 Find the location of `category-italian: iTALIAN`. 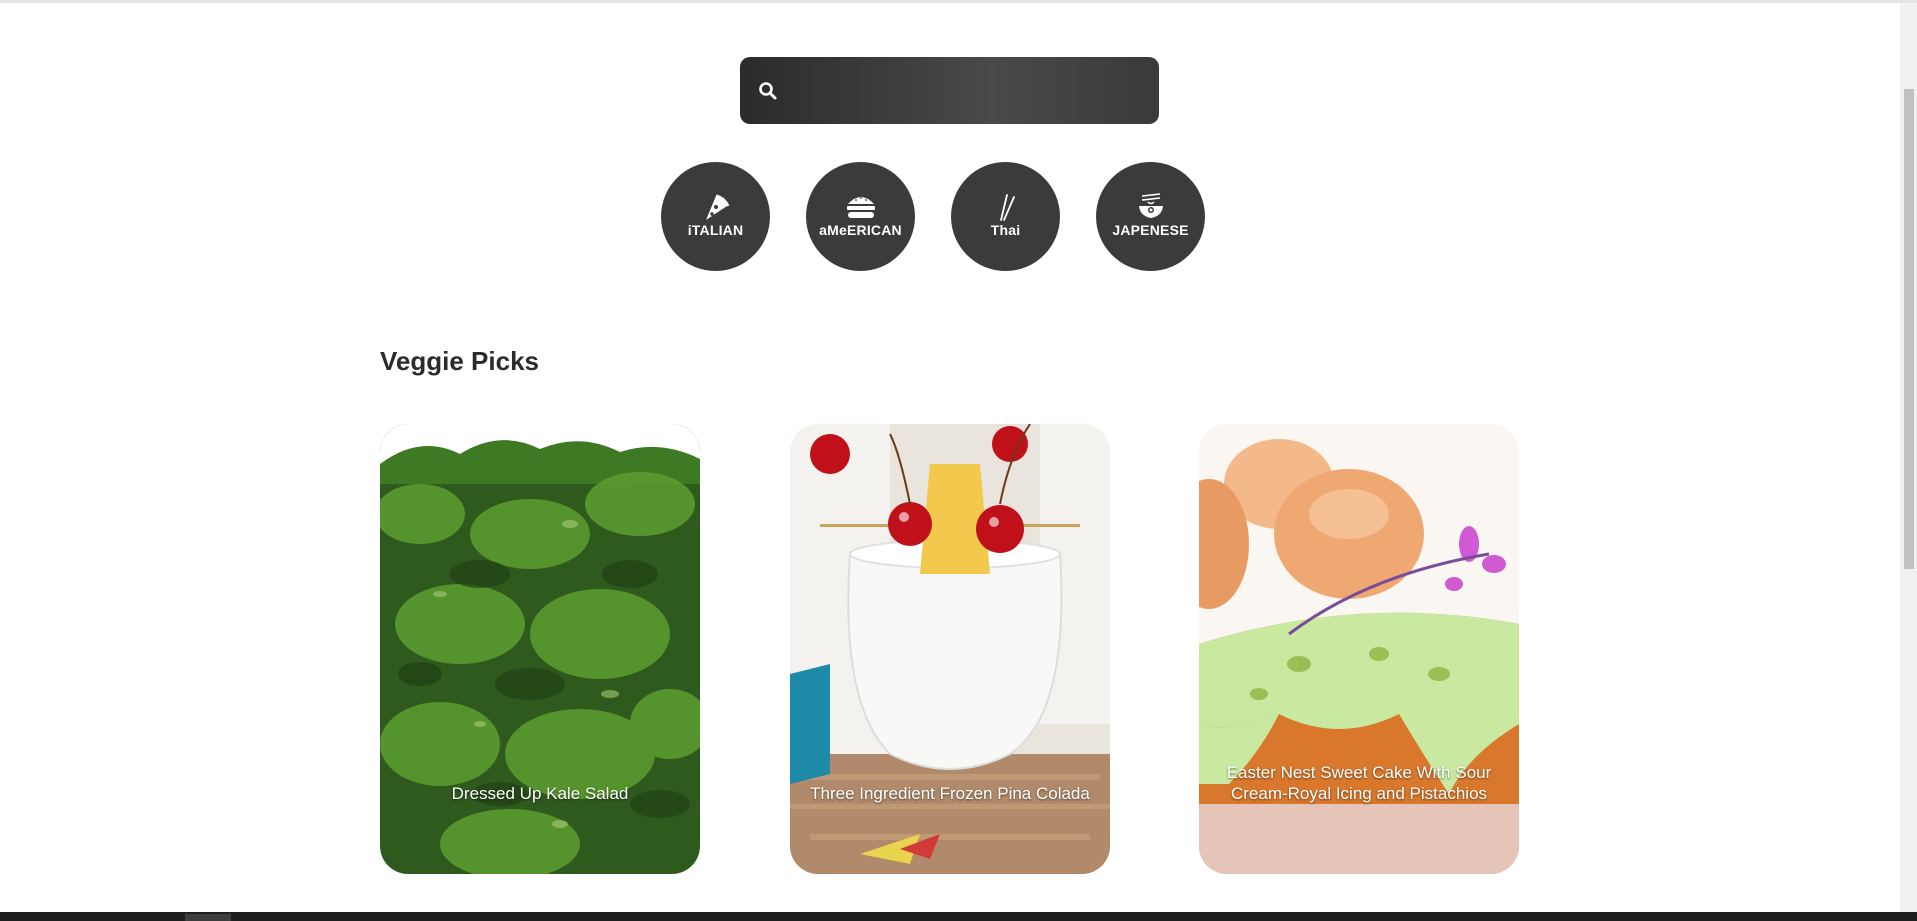

category-italian: iTALIAN is located at coordinates (715, 216).